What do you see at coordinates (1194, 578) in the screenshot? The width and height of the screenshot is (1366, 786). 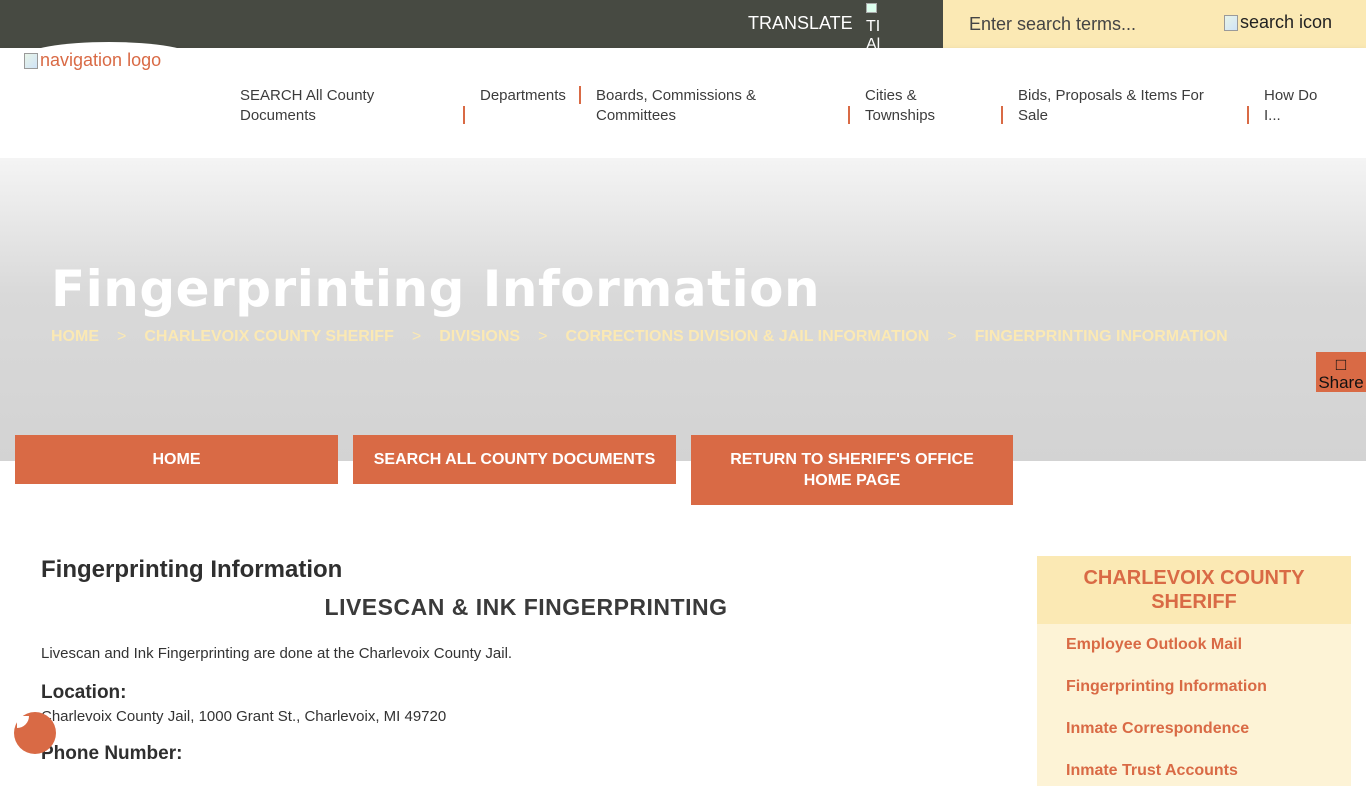 I see `sidebar-heading-line: CHARLEVOIX COUNTY` at bounding box center [1194, 578].